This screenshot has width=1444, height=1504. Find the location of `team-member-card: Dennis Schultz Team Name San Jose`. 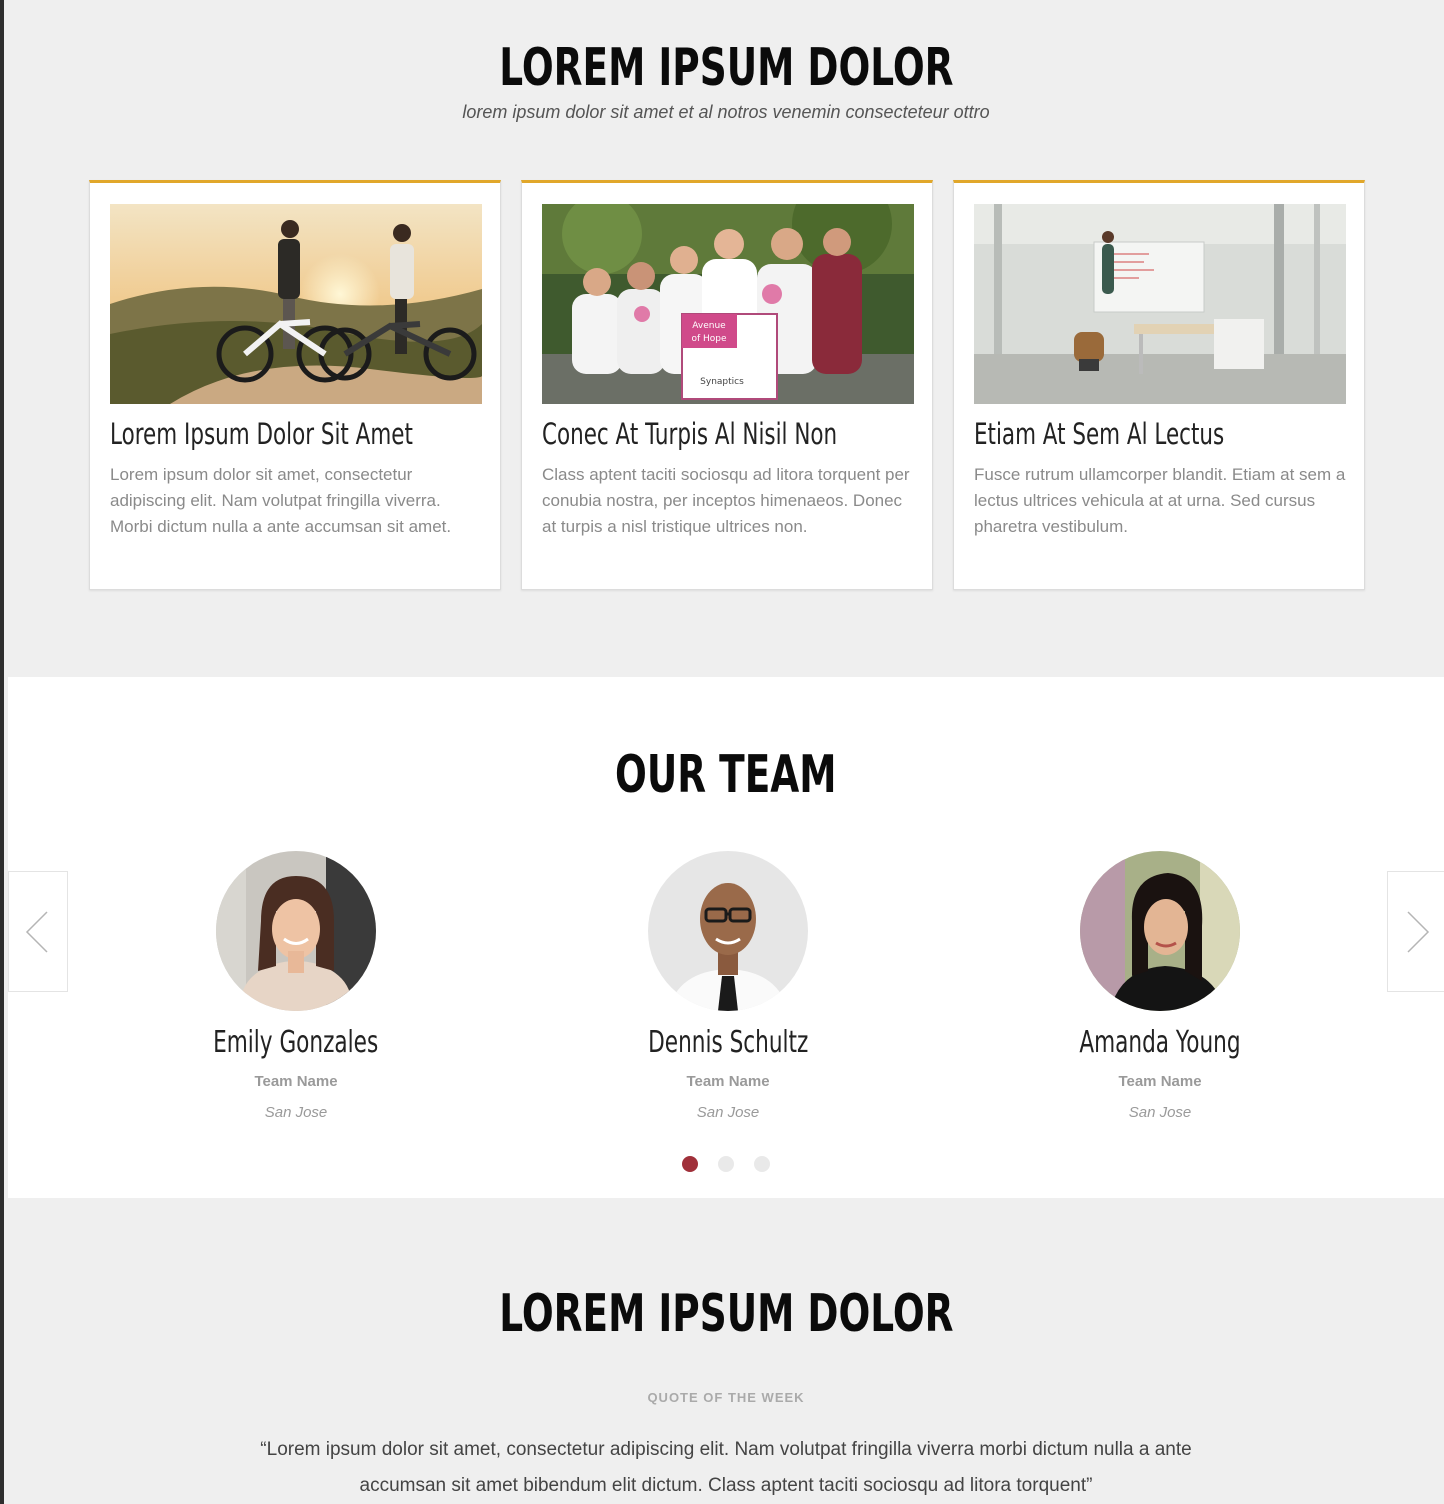

team-member-card: Dennis Schultz Team Name San Jose is located at coordinates (728, 986).